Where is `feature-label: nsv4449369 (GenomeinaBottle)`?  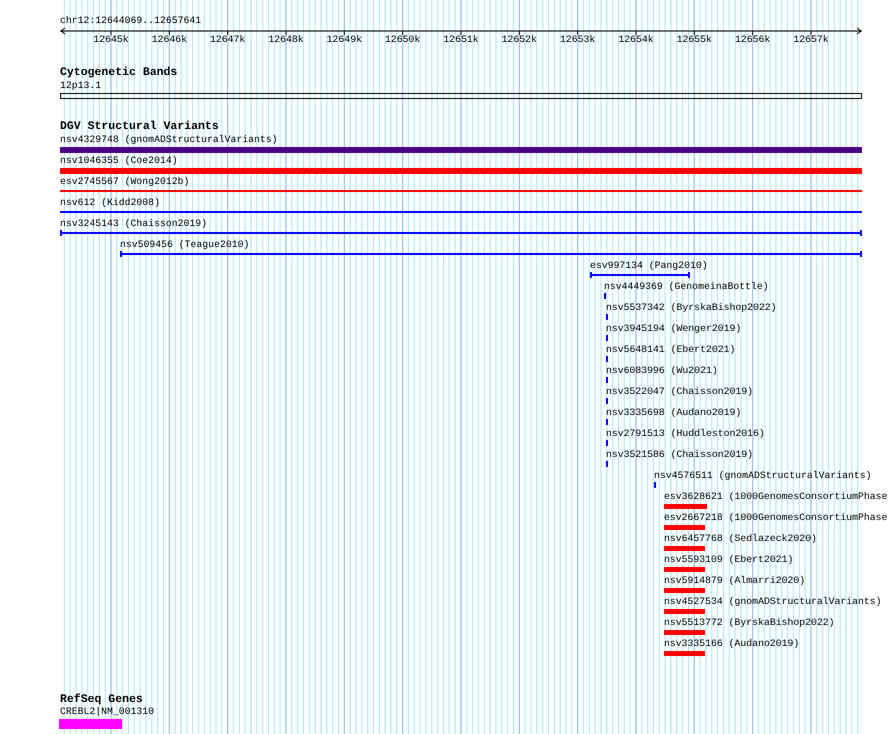 feature-label: nsv4449369 (GenomeinaBottle) is located at coordinates (686, 287).